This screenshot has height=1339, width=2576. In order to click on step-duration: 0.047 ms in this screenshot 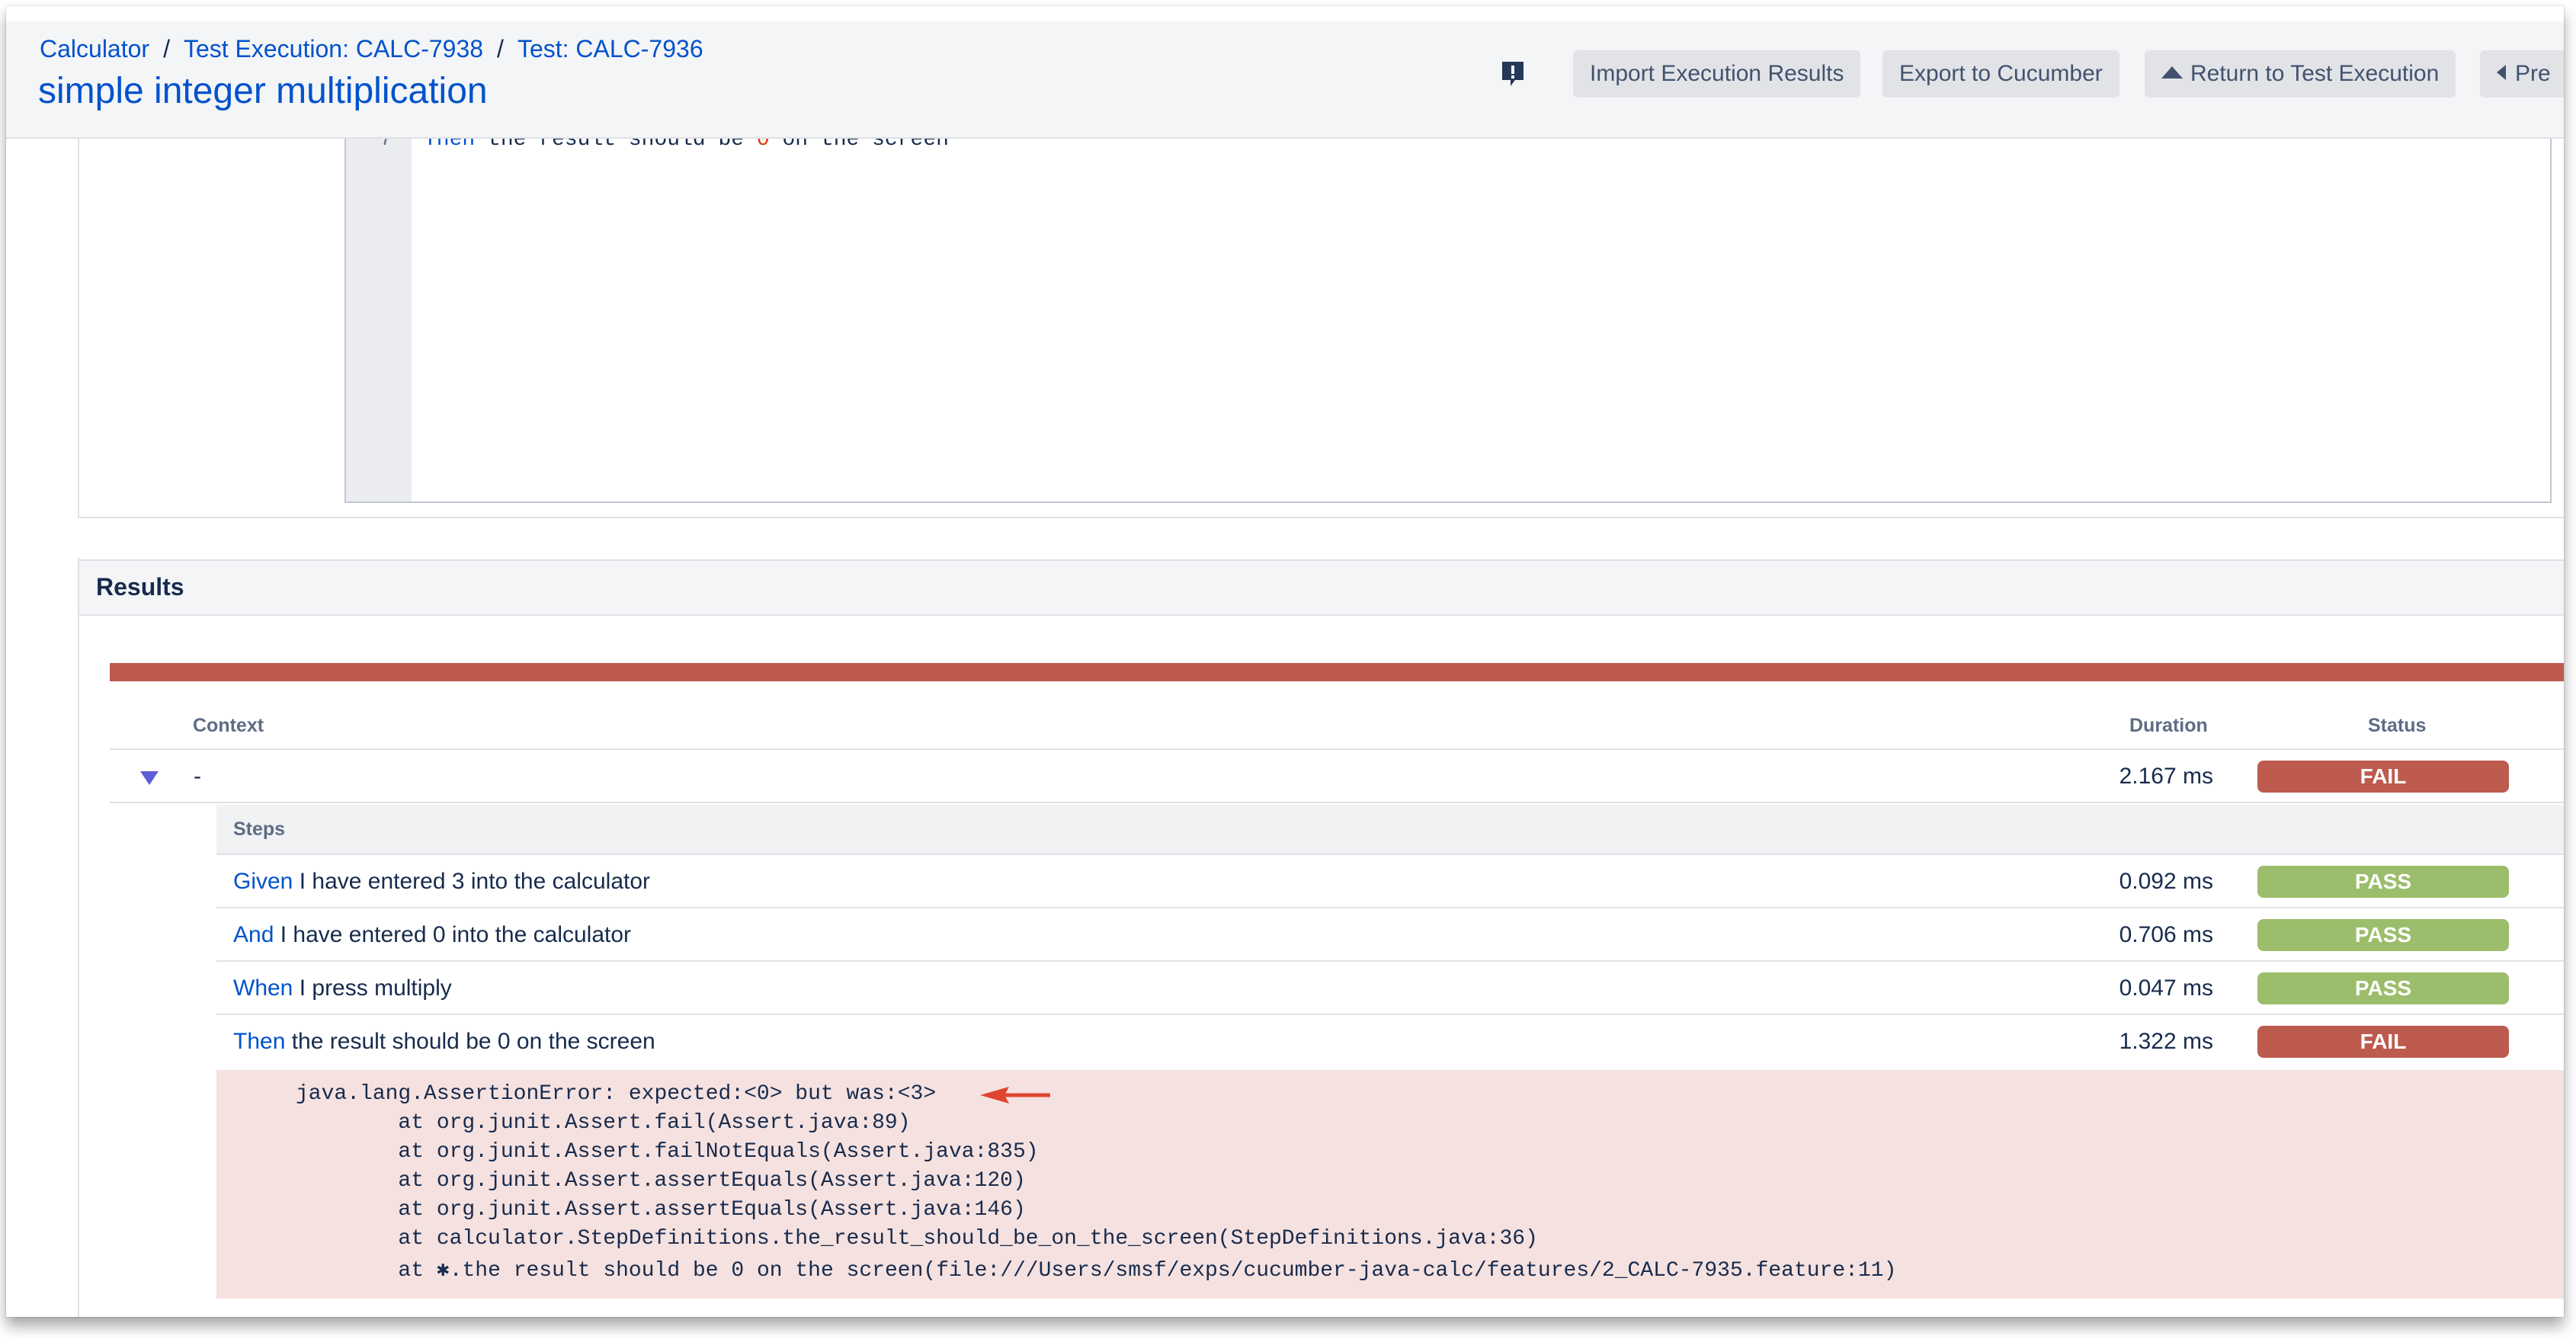, I will do `click(2166, 988)`.